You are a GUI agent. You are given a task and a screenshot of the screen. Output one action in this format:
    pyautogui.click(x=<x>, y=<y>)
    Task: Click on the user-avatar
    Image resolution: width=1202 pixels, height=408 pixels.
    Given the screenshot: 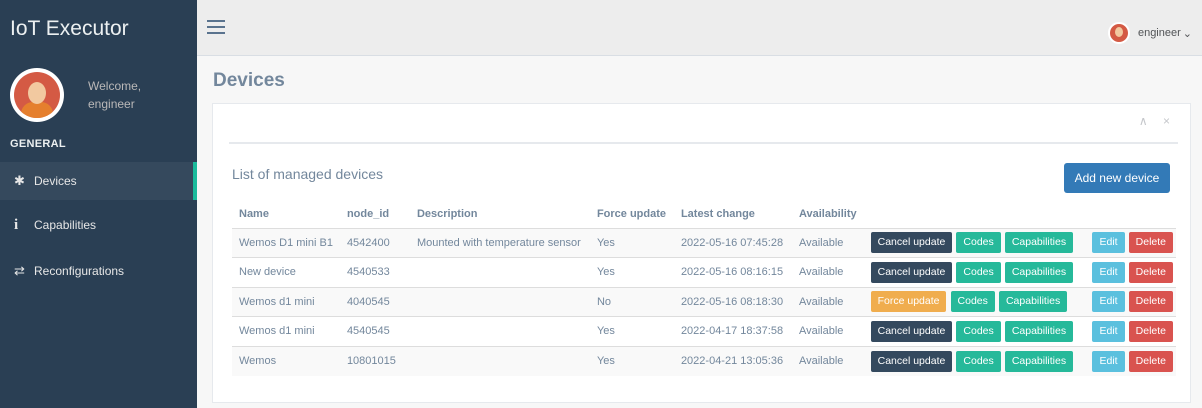 What is the action you would take?
    pyautogui.click(x=1118, y=33)
    